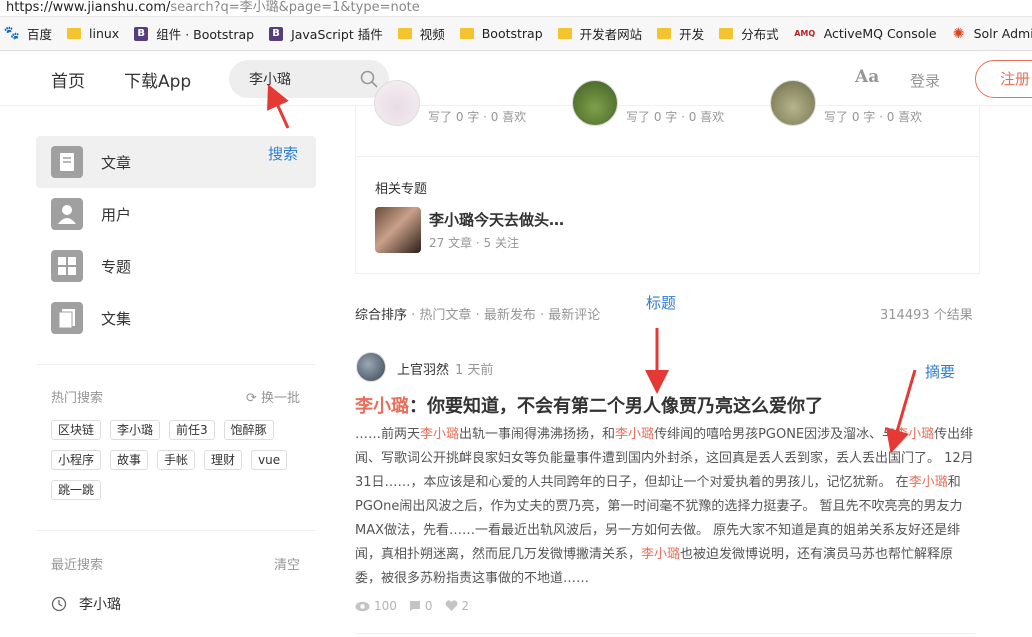  Describe the element at coordinates (867, 77) in the screenshot. I see `font-settings-icon: Aa` at that location.